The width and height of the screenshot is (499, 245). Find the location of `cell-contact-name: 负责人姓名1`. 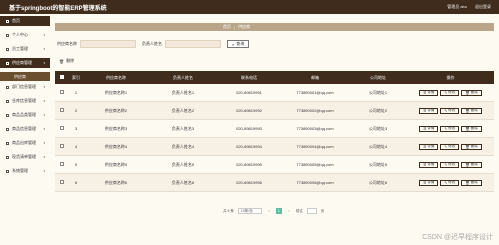

cell-contact-name: 负责人姓名1 is located at coordinates (183, 92).